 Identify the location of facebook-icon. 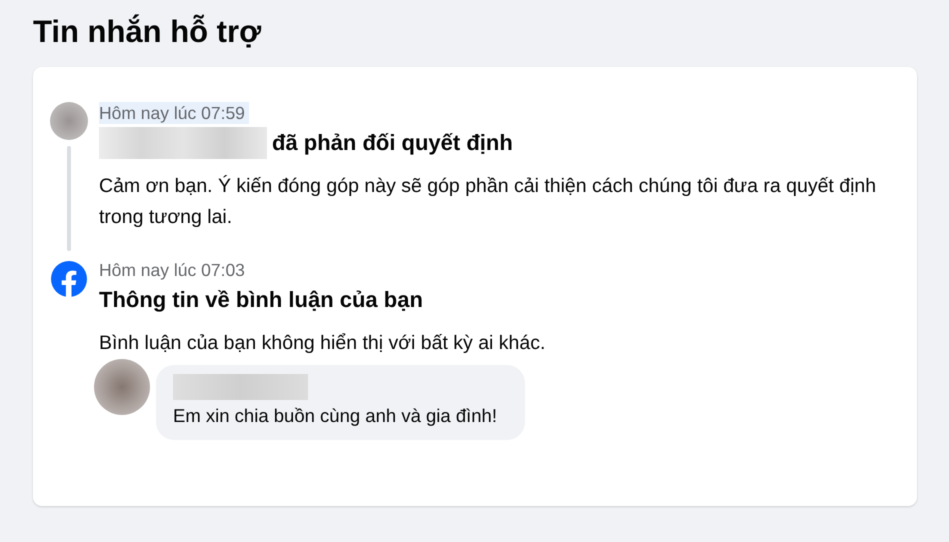
(69, 279).